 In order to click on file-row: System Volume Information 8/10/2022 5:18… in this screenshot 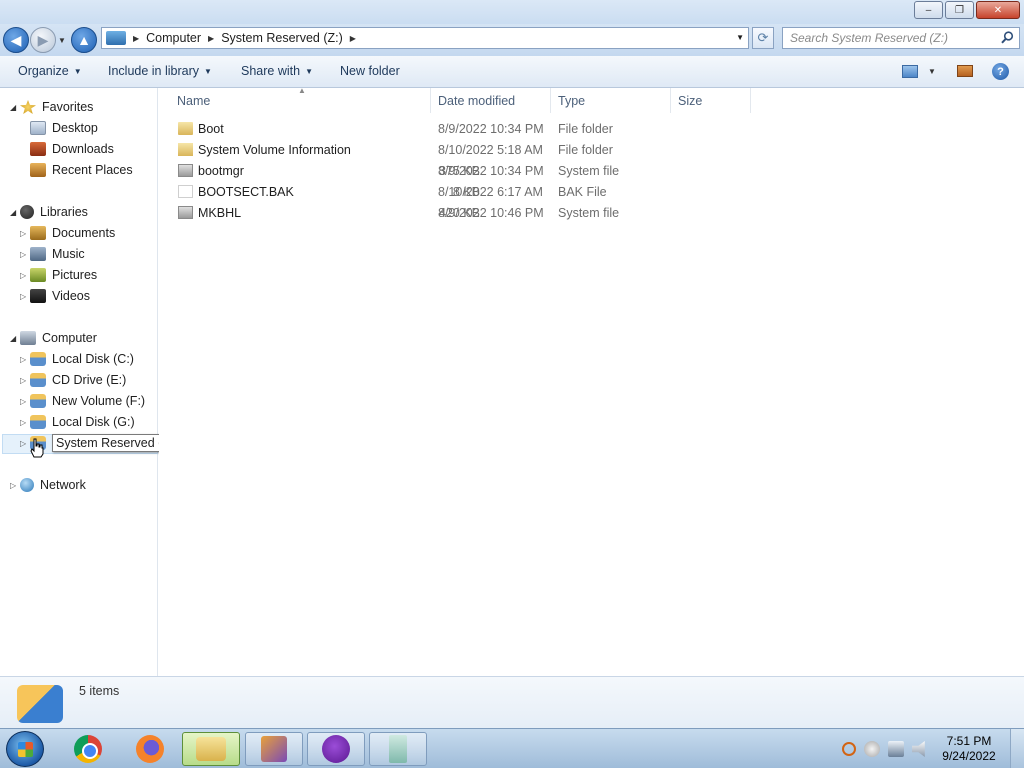, I will do `click(459, 150)`.